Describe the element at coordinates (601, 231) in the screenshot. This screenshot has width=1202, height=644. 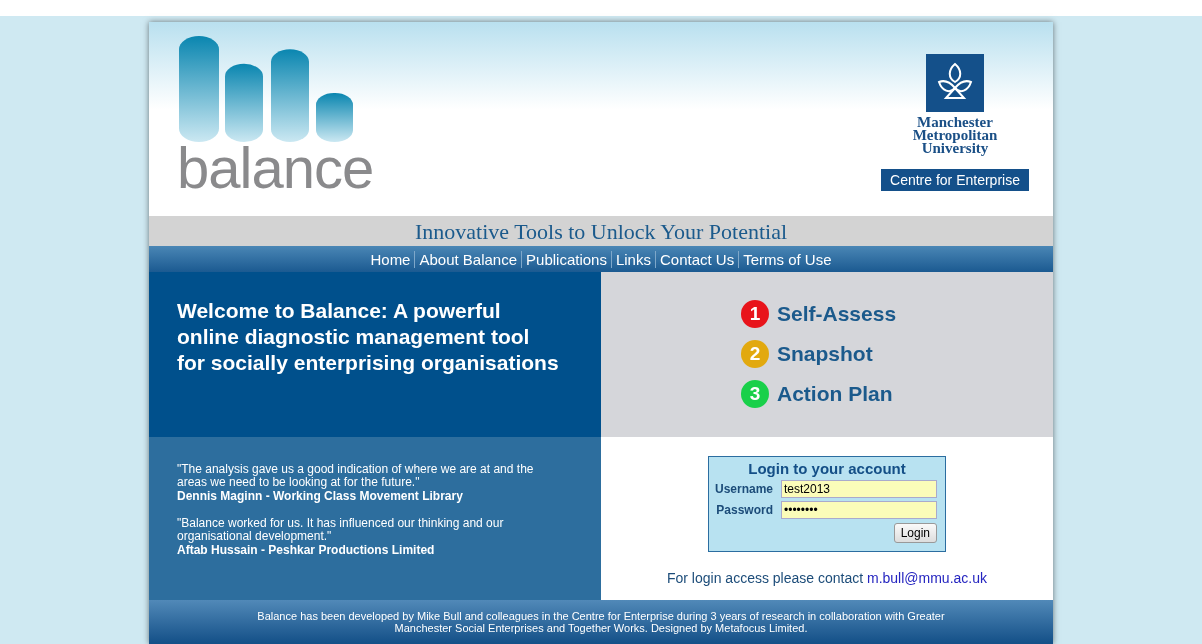
I see `tagline: Innovative Tools to Unlock Your Potential` at that location.